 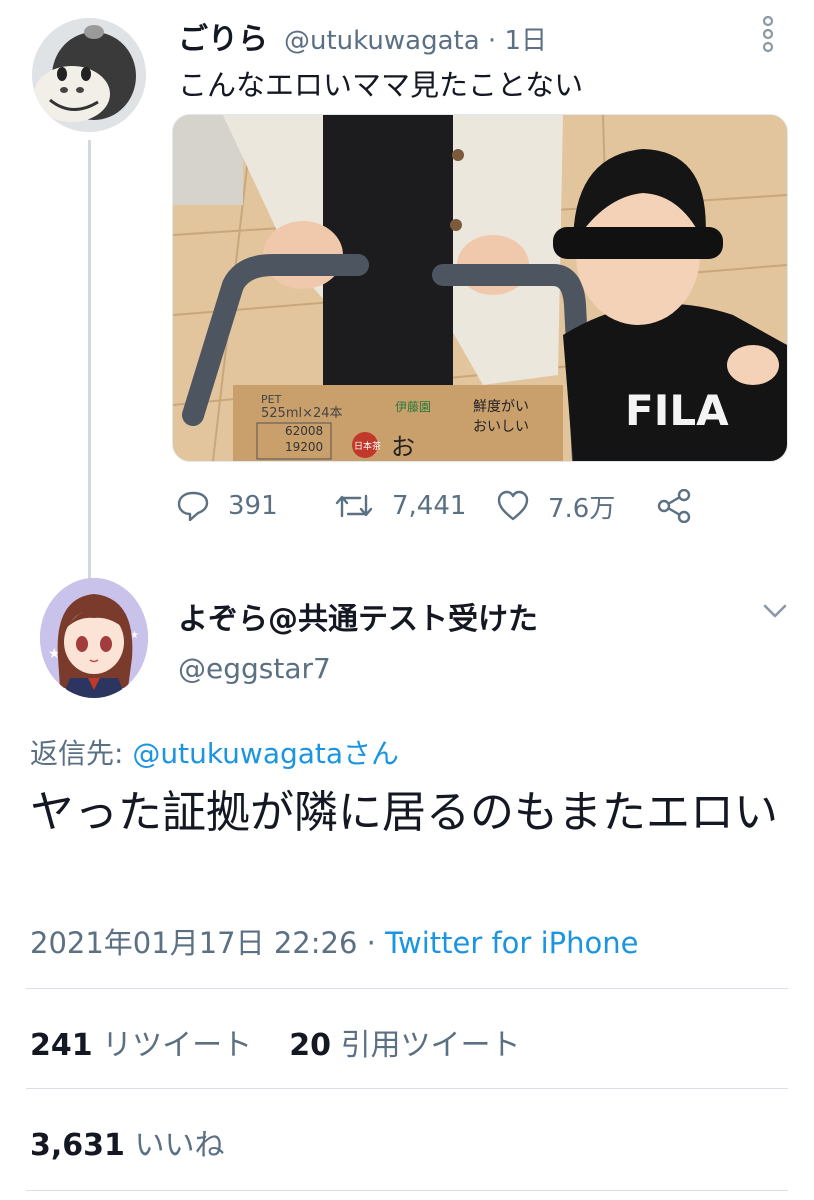 I want to click on reply-timestamp: 2021年01月17日 22:26, so click(x=193, y=943).